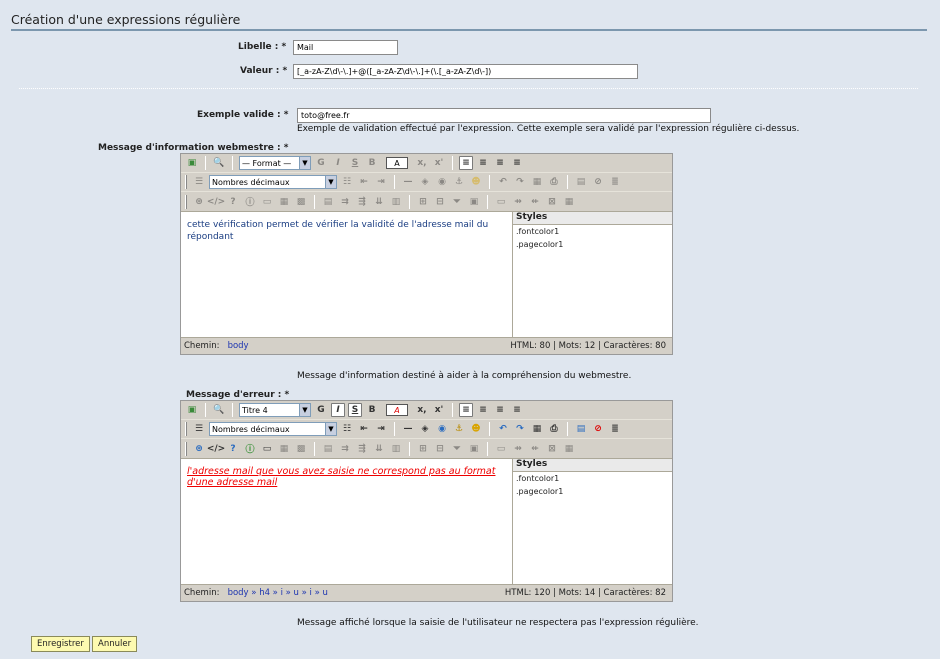 The image size is (940, 659). What do you see at coordinates (364, 182) in the screenshot?
I see `outdent-icon: ⇤` at bounding box center [364, 182].